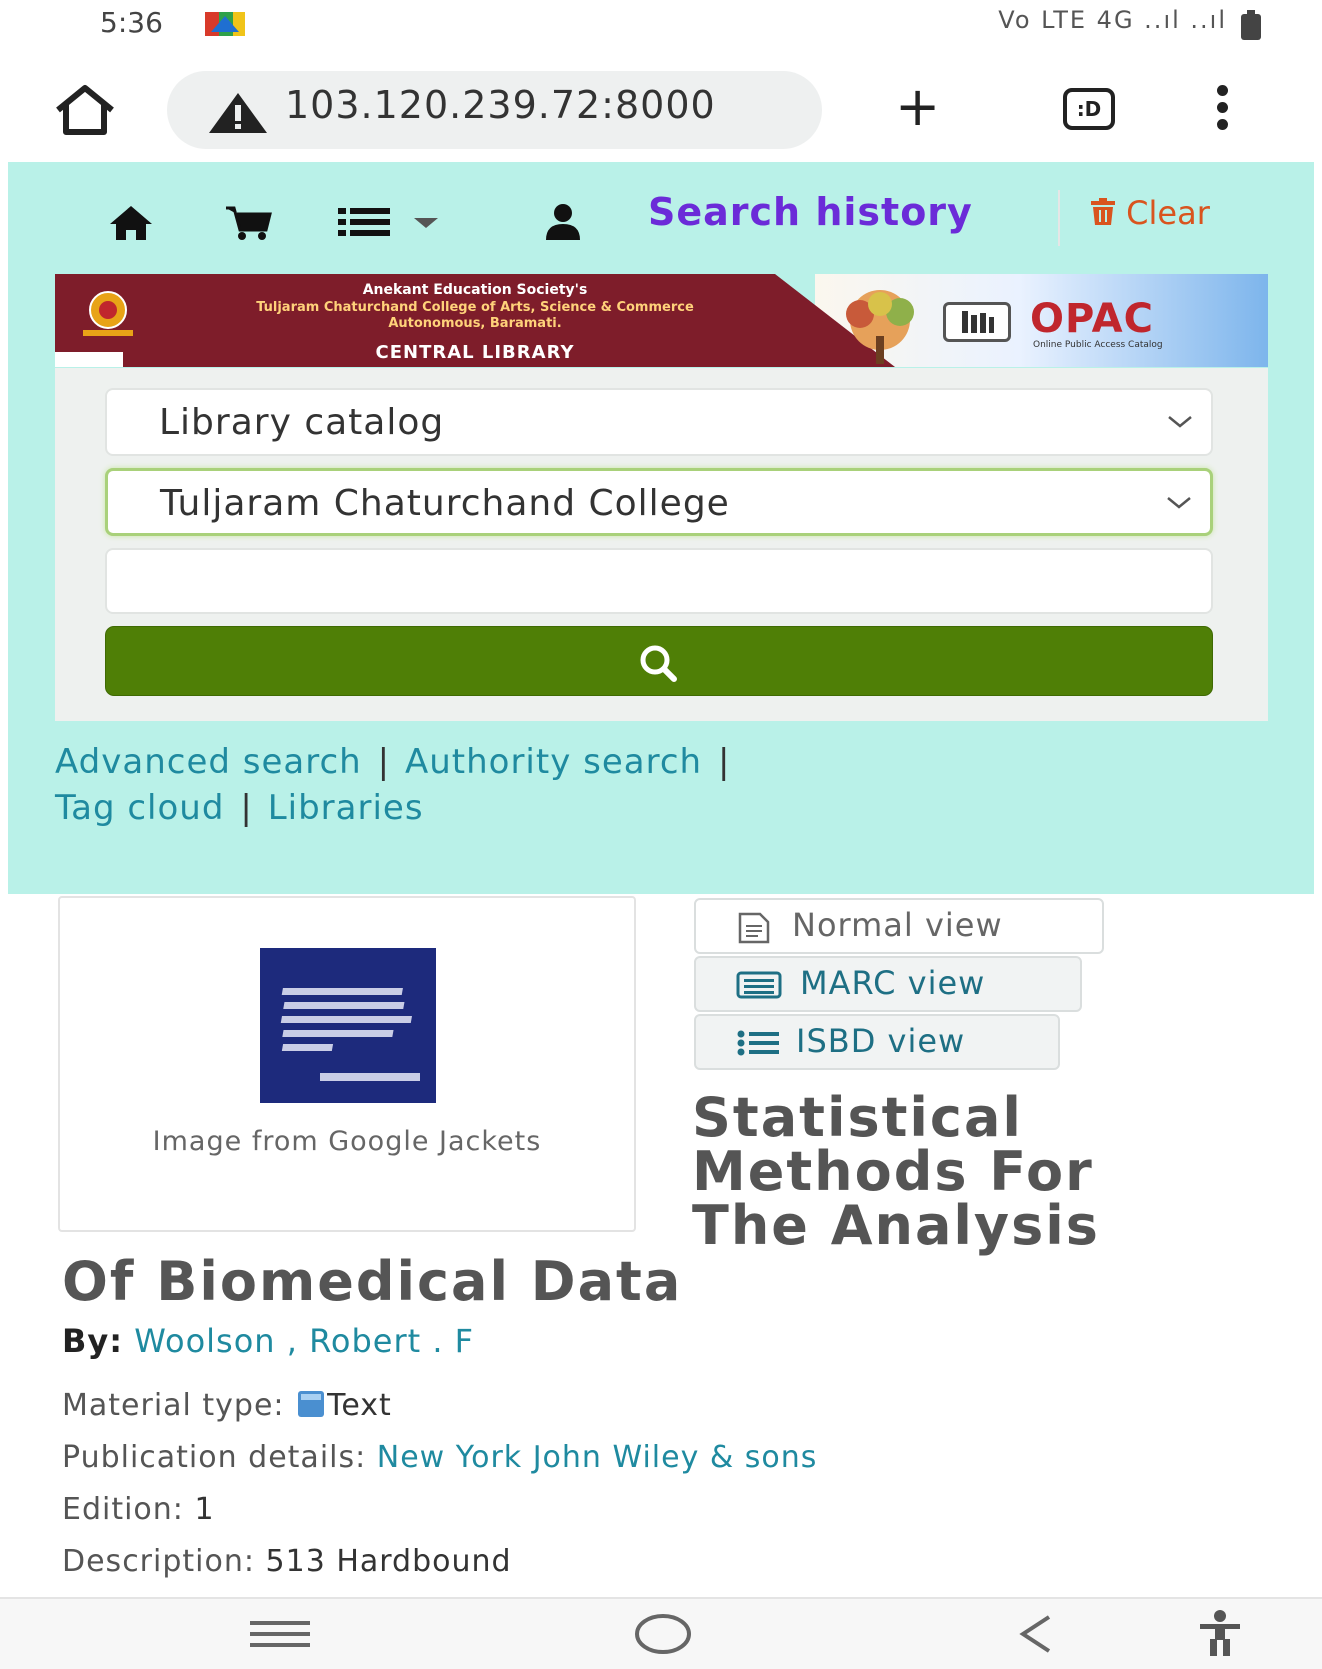  I want to click on library-select: Tuljaram Chaturchand College, so click(659, 502).